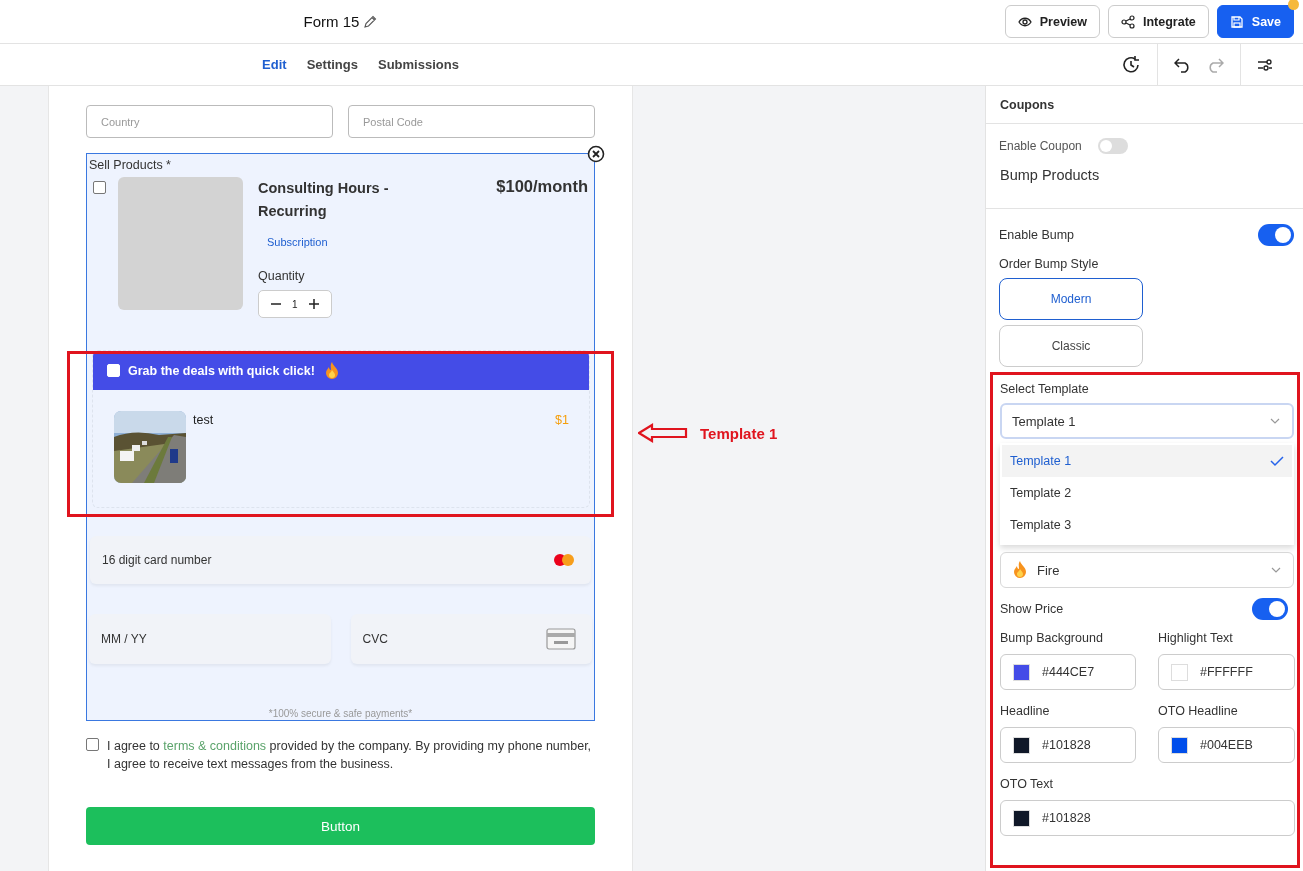 This screenshot has width=1303, height=871. What do you see at coordinates (1147, 421) in the screenshot?
I see `template-select: Template 1` at bounding box center [1147, 421].